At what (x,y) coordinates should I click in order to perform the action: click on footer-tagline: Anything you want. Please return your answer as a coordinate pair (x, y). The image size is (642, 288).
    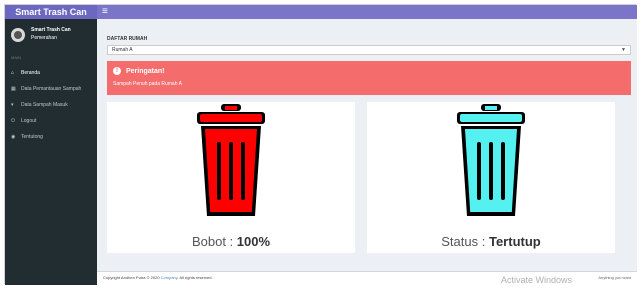
    Looking at the image, I should click on (614, 277).